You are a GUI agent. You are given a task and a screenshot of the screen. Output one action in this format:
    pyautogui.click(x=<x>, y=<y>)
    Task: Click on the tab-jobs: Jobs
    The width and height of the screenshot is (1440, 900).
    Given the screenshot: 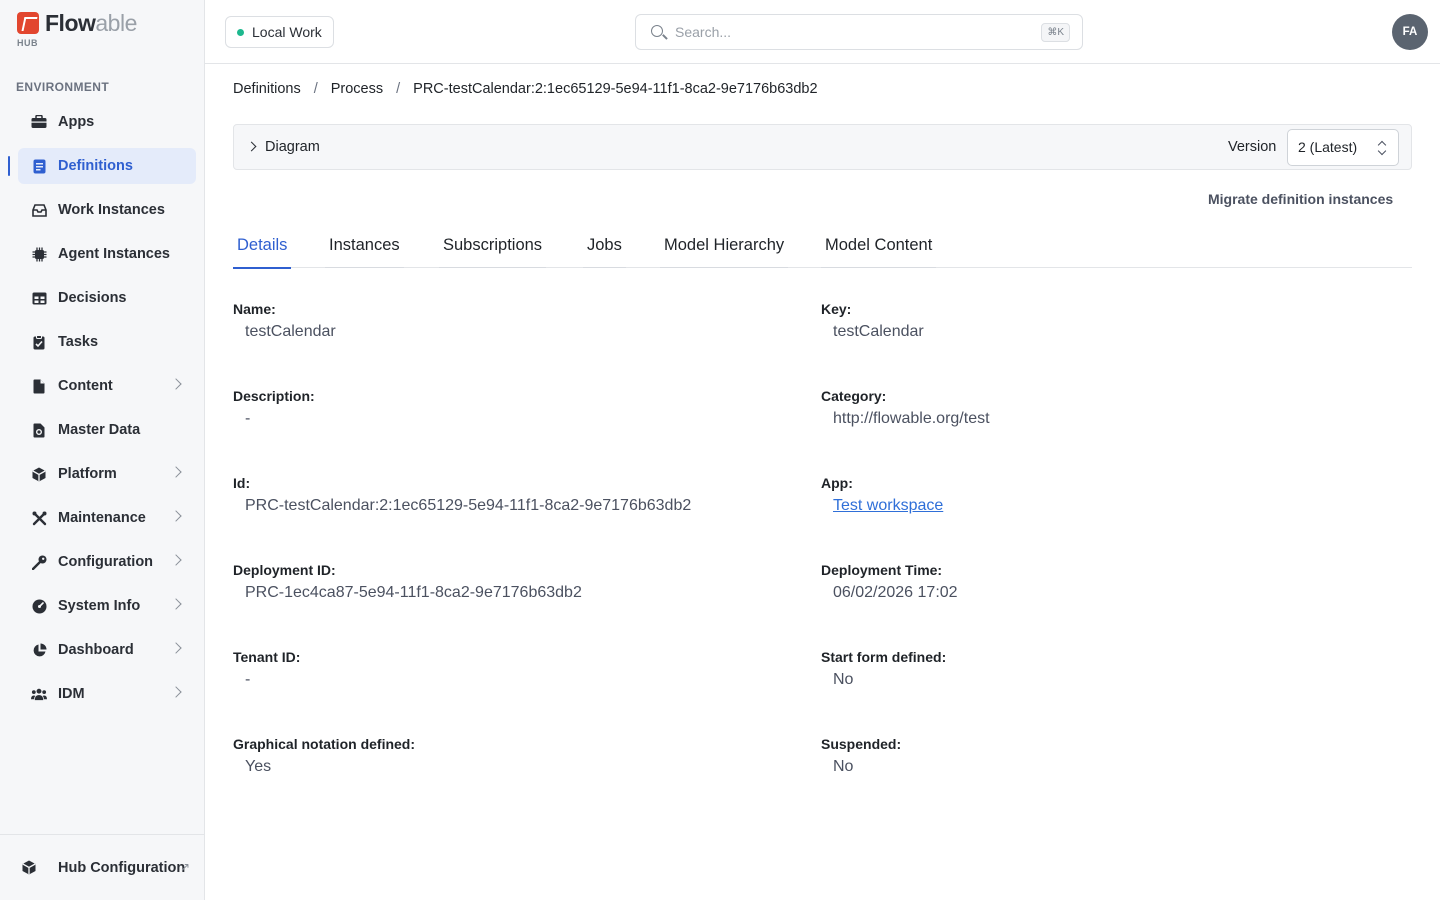 What is the action you would take?
    pyautogui.click(x=604, y=246)
    